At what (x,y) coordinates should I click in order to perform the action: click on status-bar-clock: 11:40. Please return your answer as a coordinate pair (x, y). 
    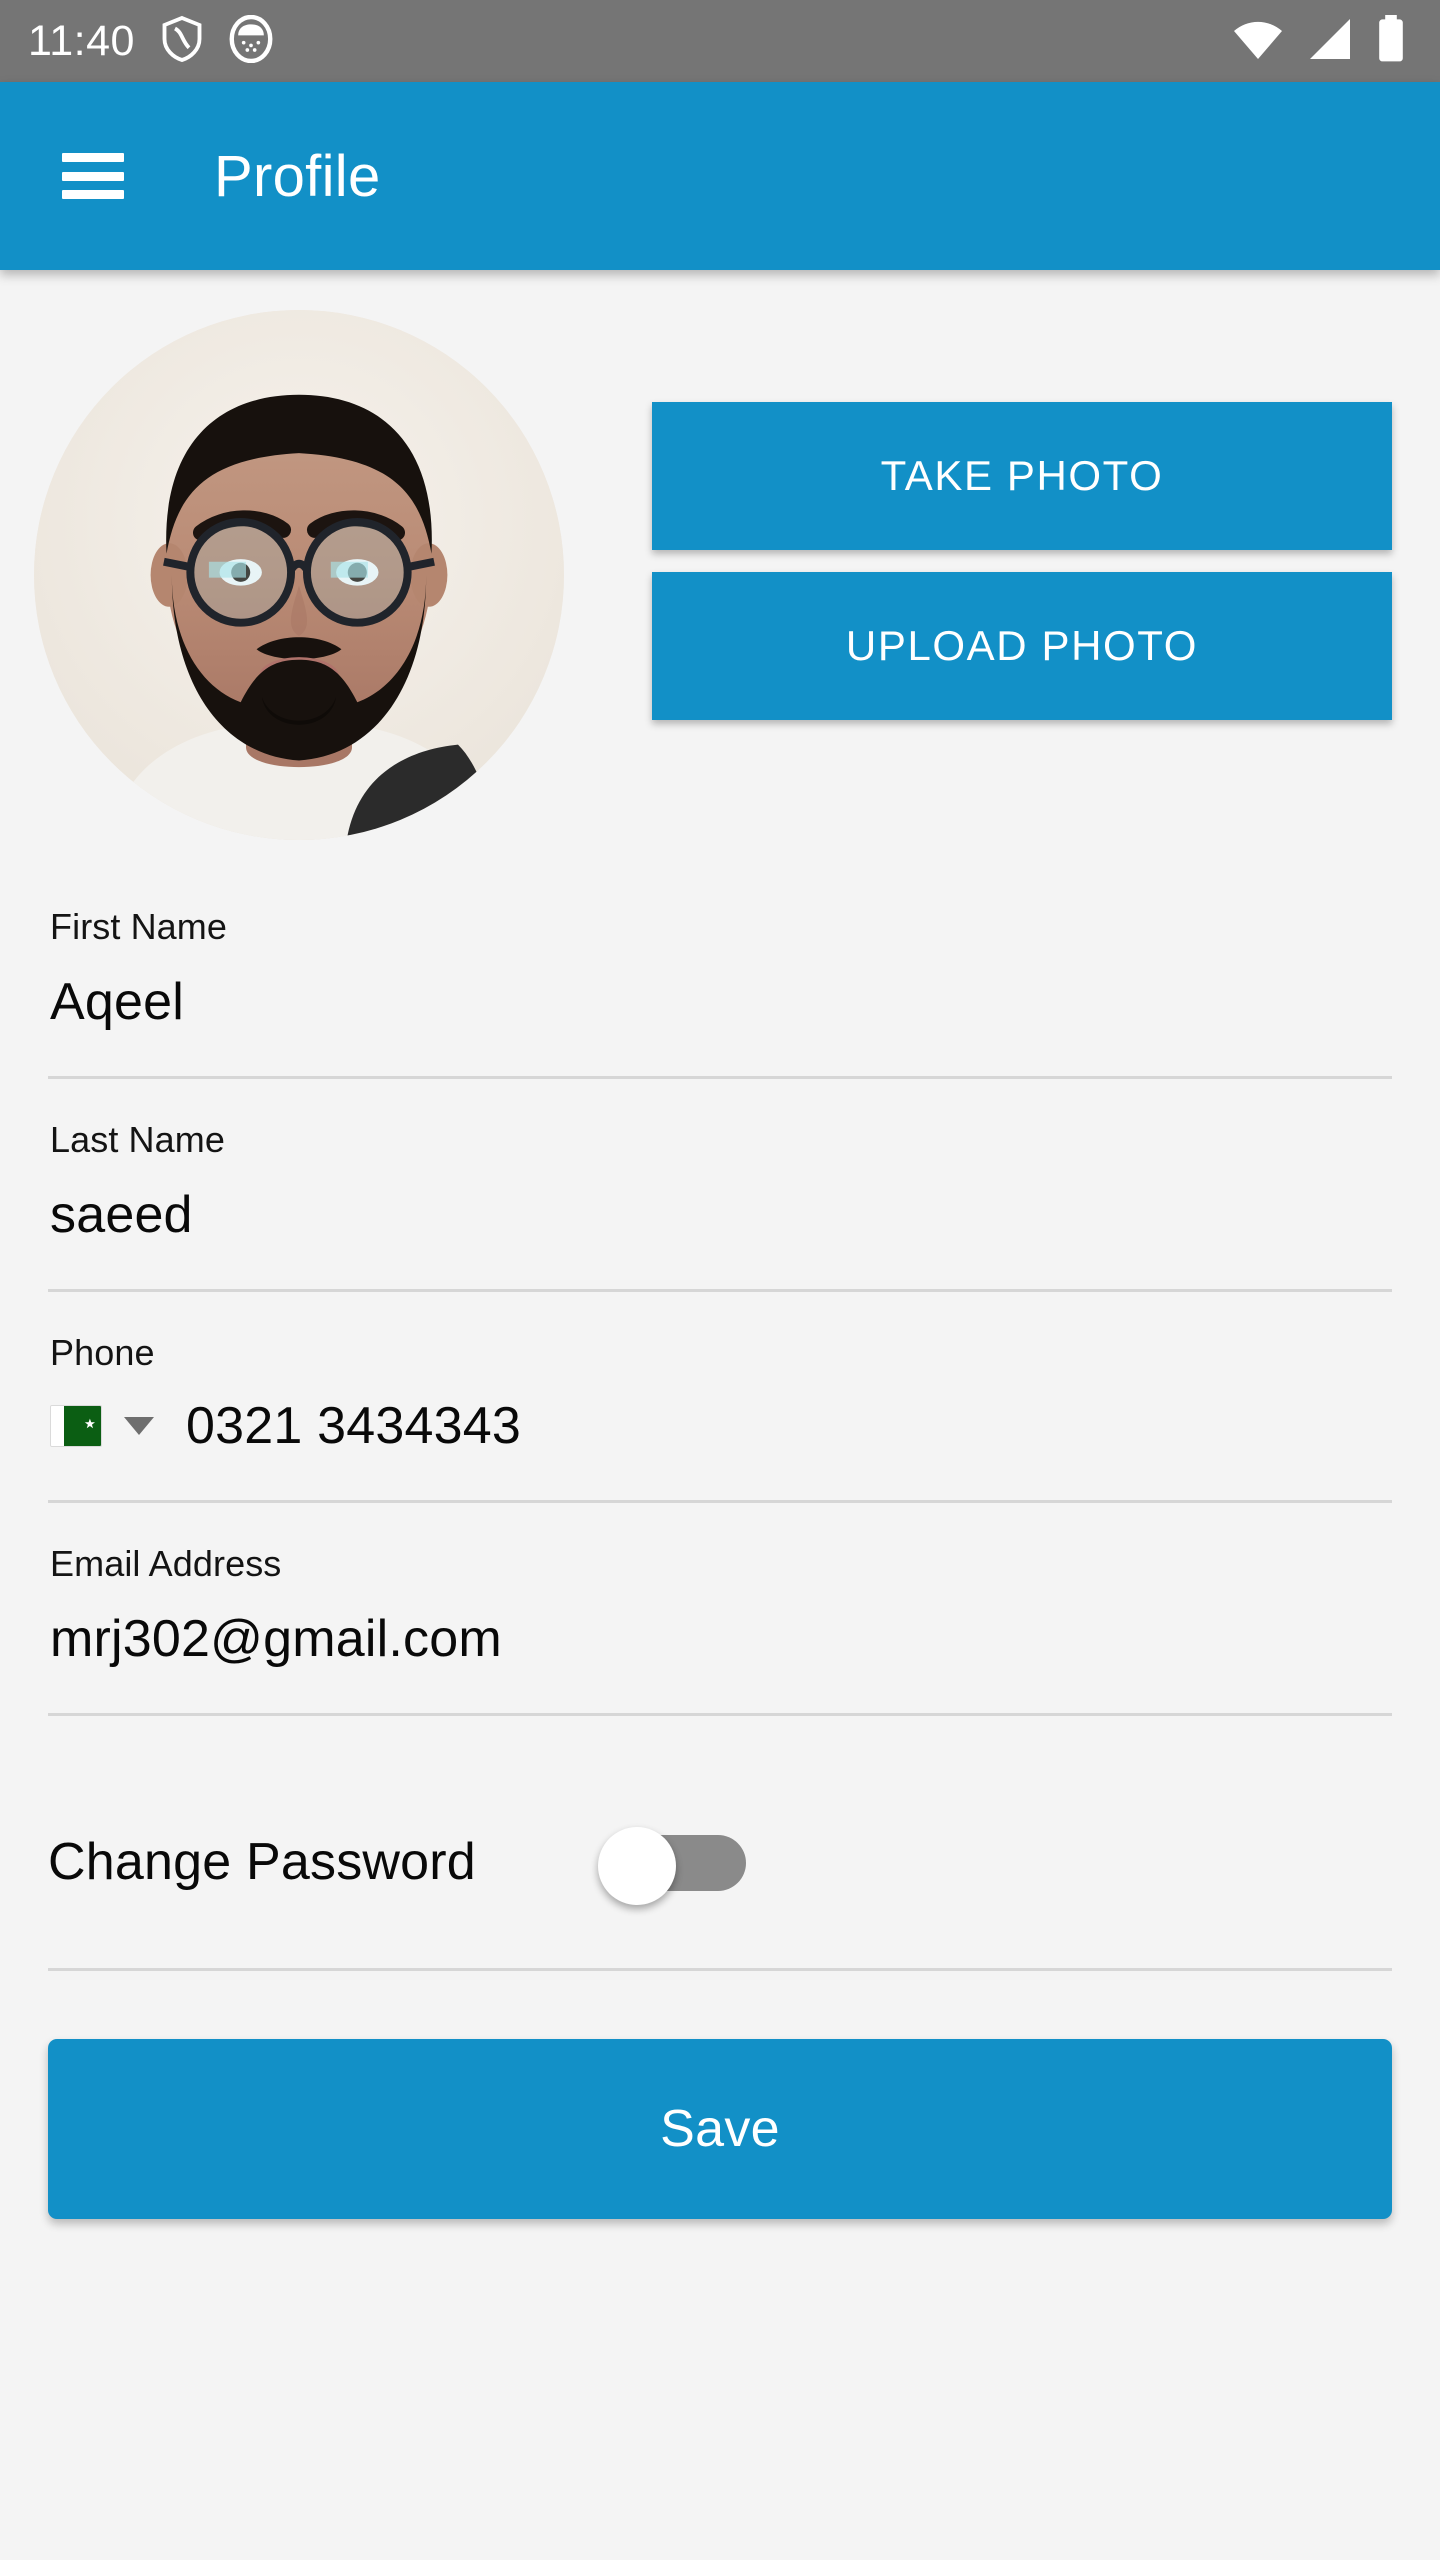
    Looking at the image, I should click on (81, 40).